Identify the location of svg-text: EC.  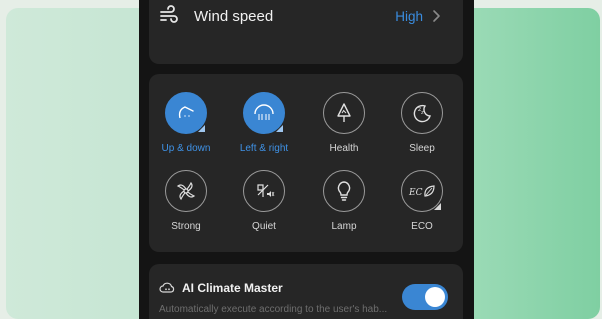
(415, 193).